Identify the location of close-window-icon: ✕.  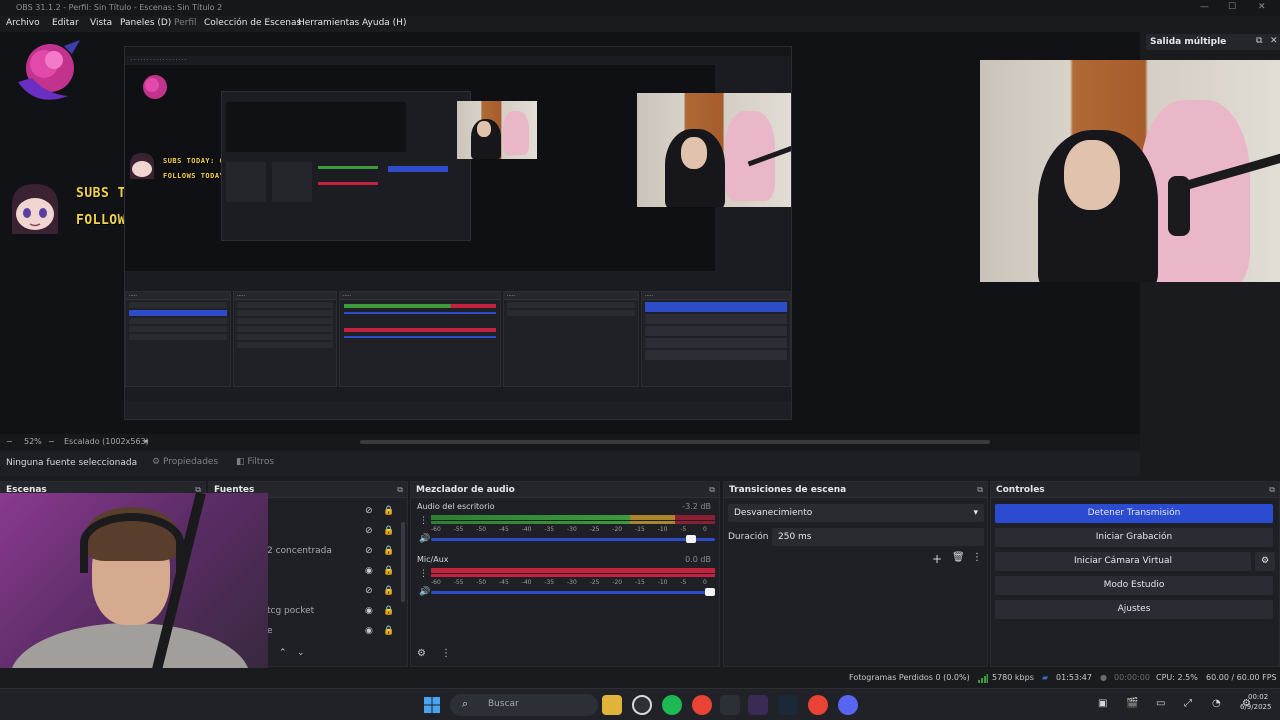
(1262, 7).